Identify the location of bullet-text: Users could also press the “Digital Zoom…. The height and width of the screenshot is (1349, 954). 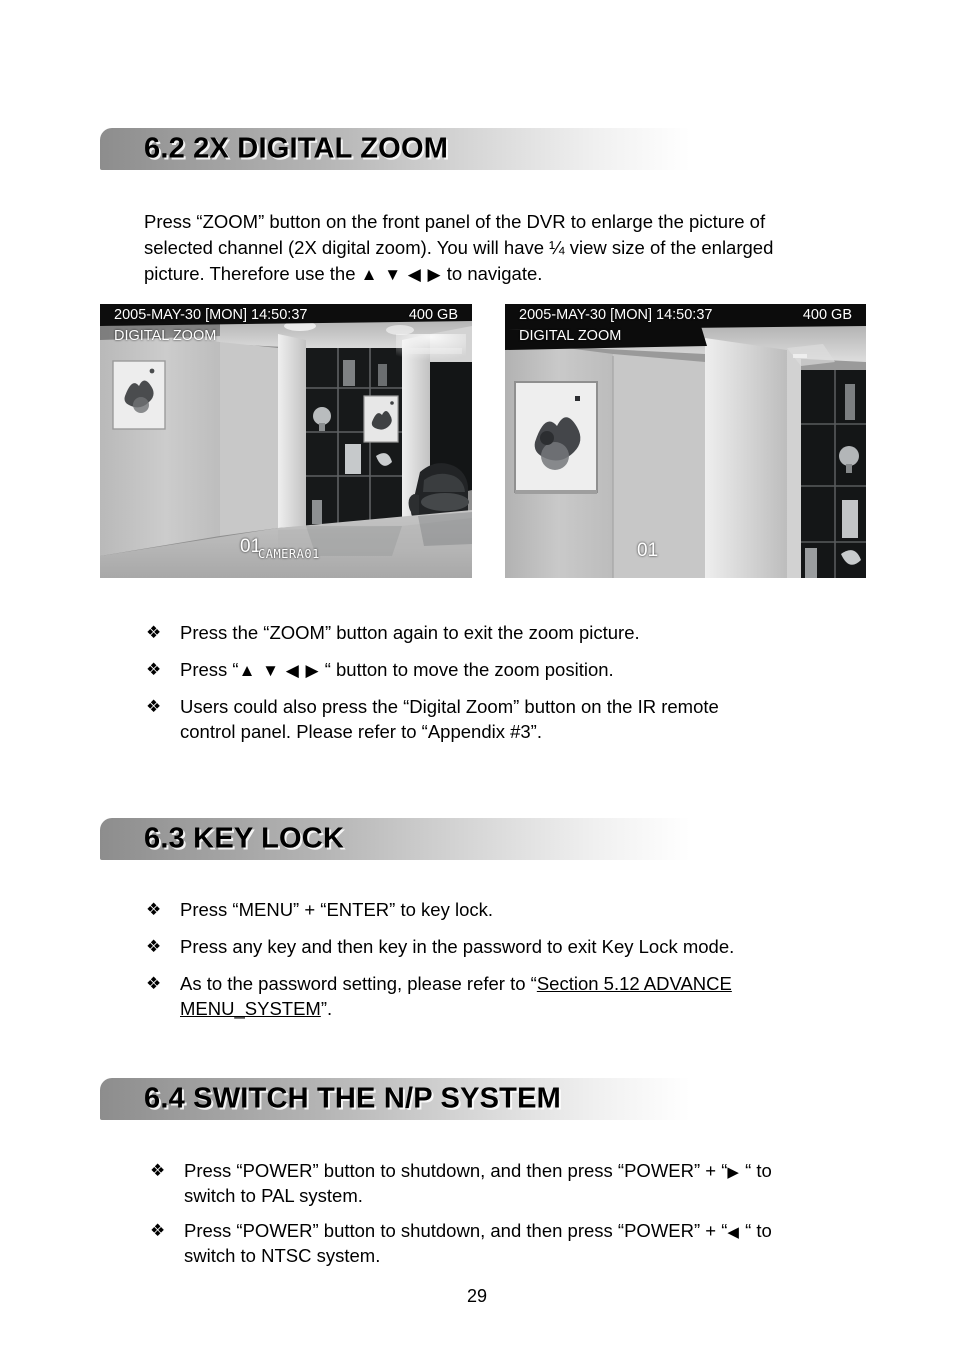
(513, 719).